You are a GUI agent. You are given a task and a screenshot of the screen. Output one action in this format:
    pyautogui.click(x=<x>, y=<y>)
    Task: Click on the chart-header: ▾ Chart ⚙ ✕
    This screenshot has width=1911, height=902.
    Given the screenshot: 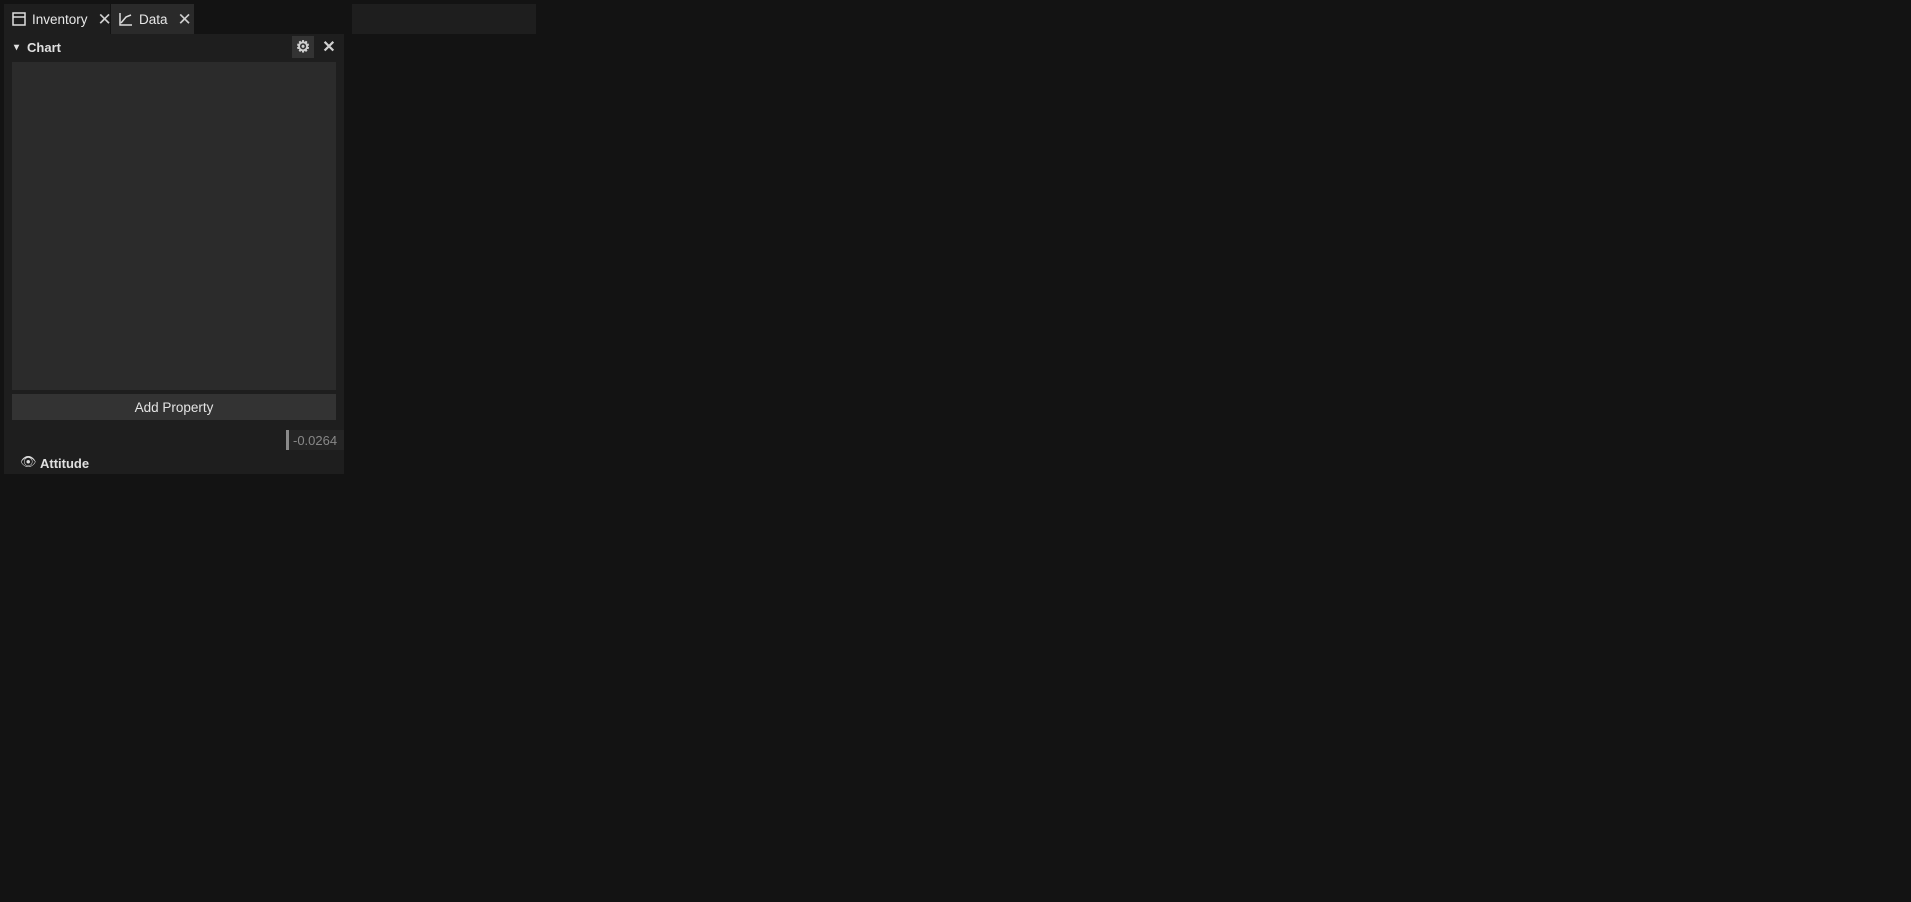 What is the action you would take?
    pyautogui.click(x=174, y=47)
    